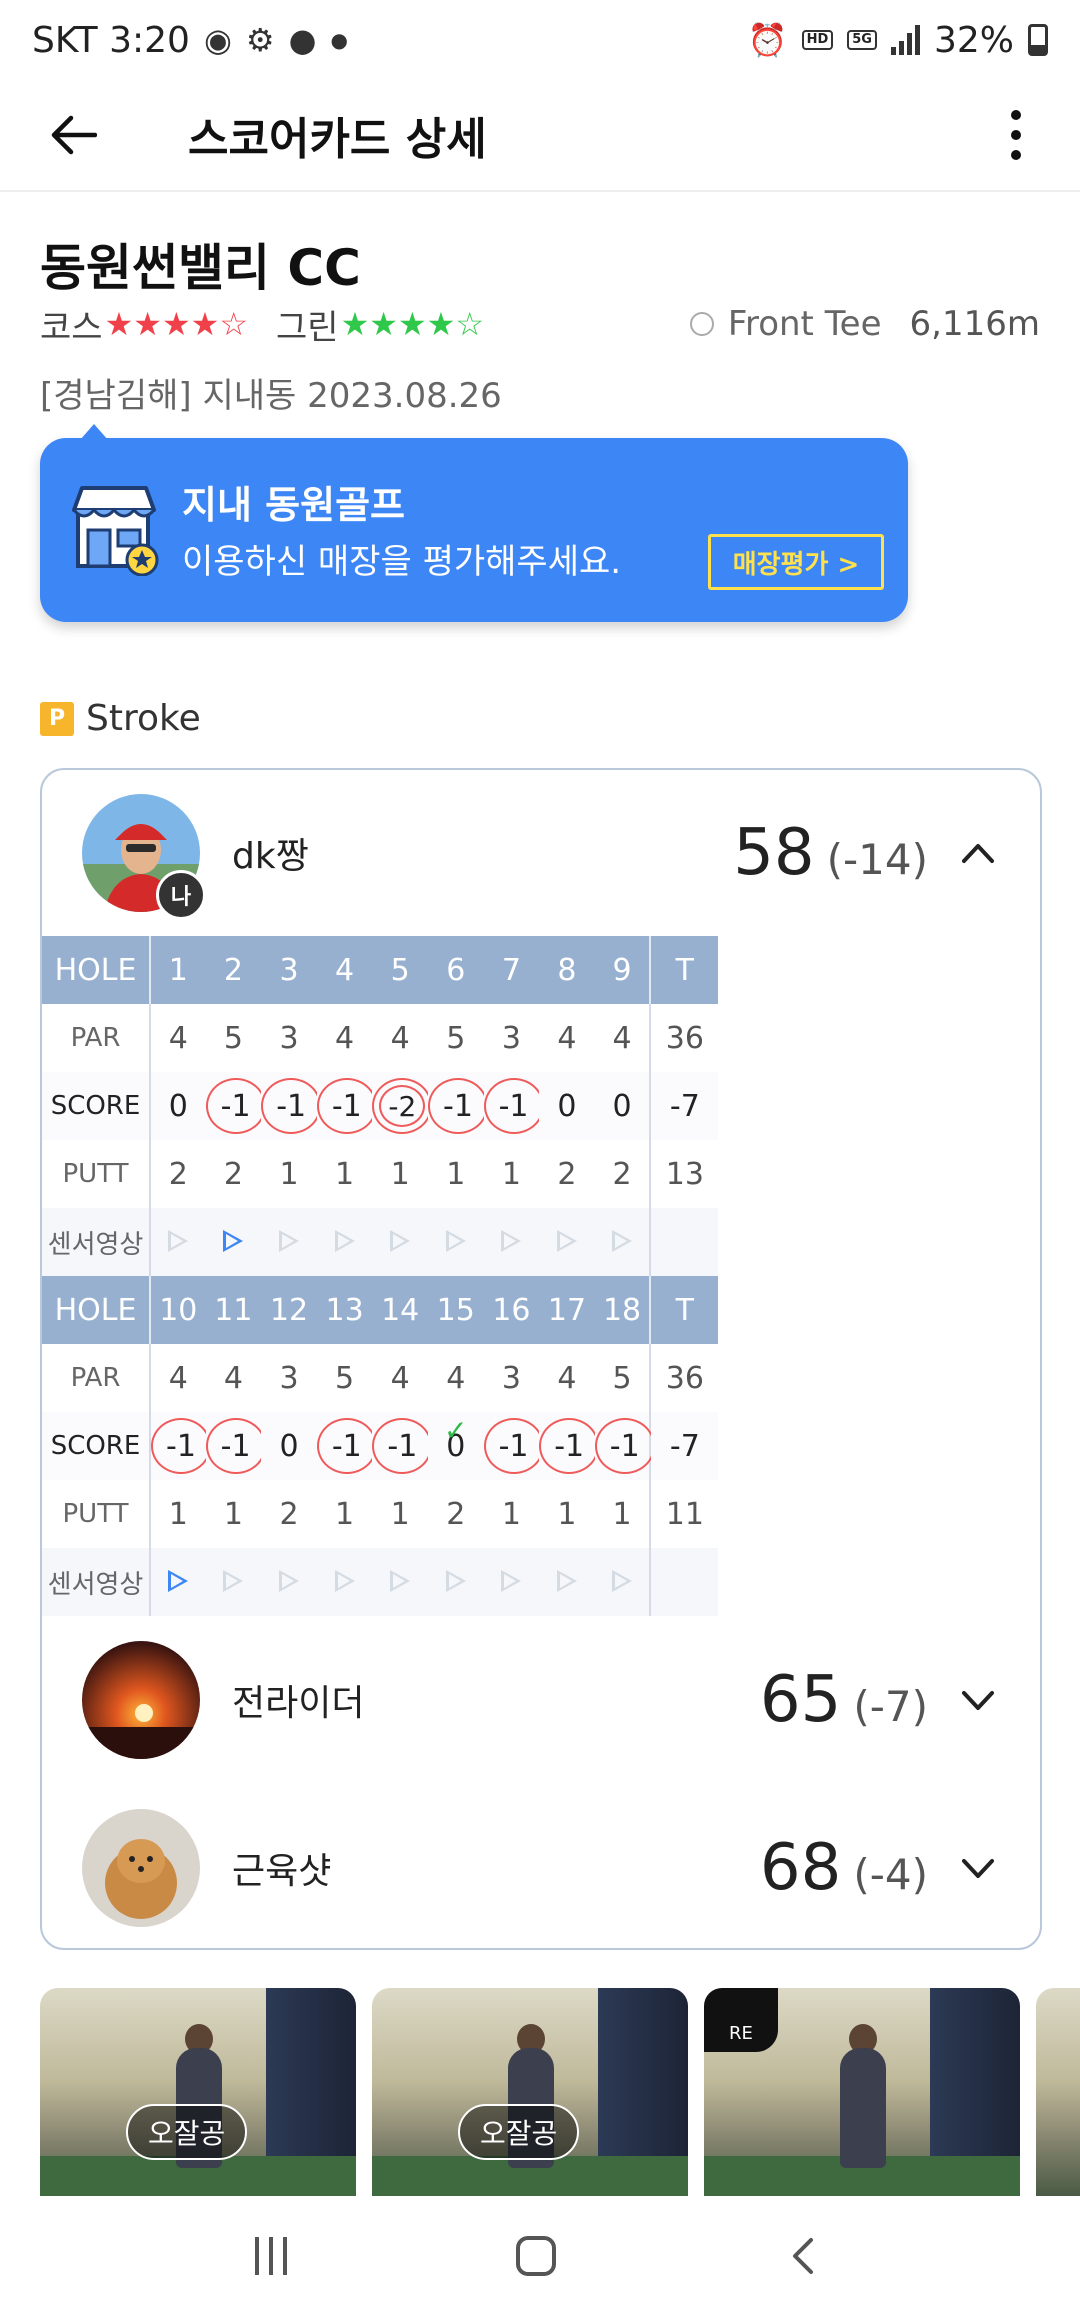  Describe the element at coordinates (344, 970) in the screenshot. I see `hole-number: 4` at that location.